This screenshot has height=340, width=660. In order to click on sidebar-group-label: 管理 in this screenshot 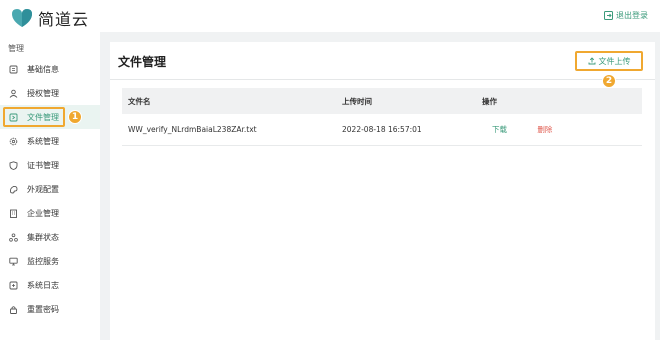, I will do `click(16, 48)`.